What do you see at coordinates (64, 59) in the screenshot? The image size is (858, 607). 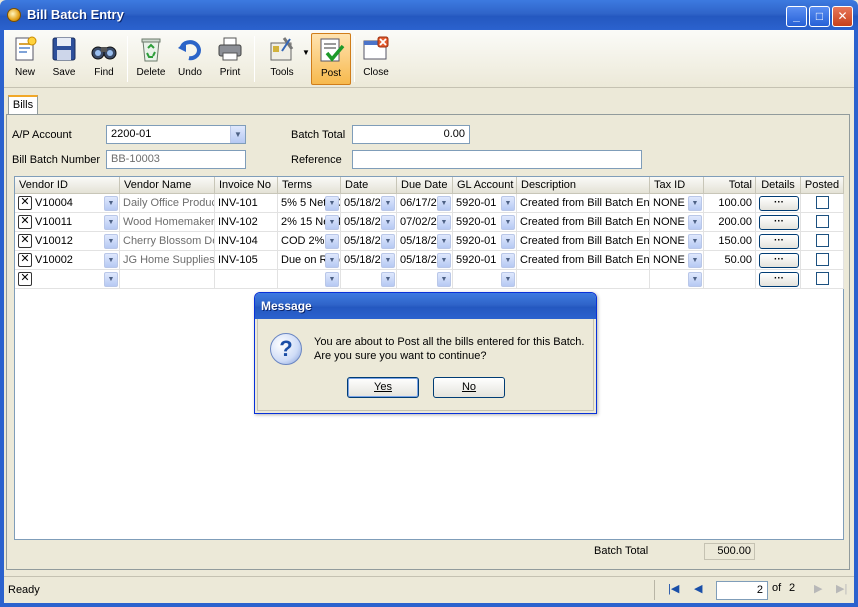 I see `save-button: Save` at bounding box center [64, 59].